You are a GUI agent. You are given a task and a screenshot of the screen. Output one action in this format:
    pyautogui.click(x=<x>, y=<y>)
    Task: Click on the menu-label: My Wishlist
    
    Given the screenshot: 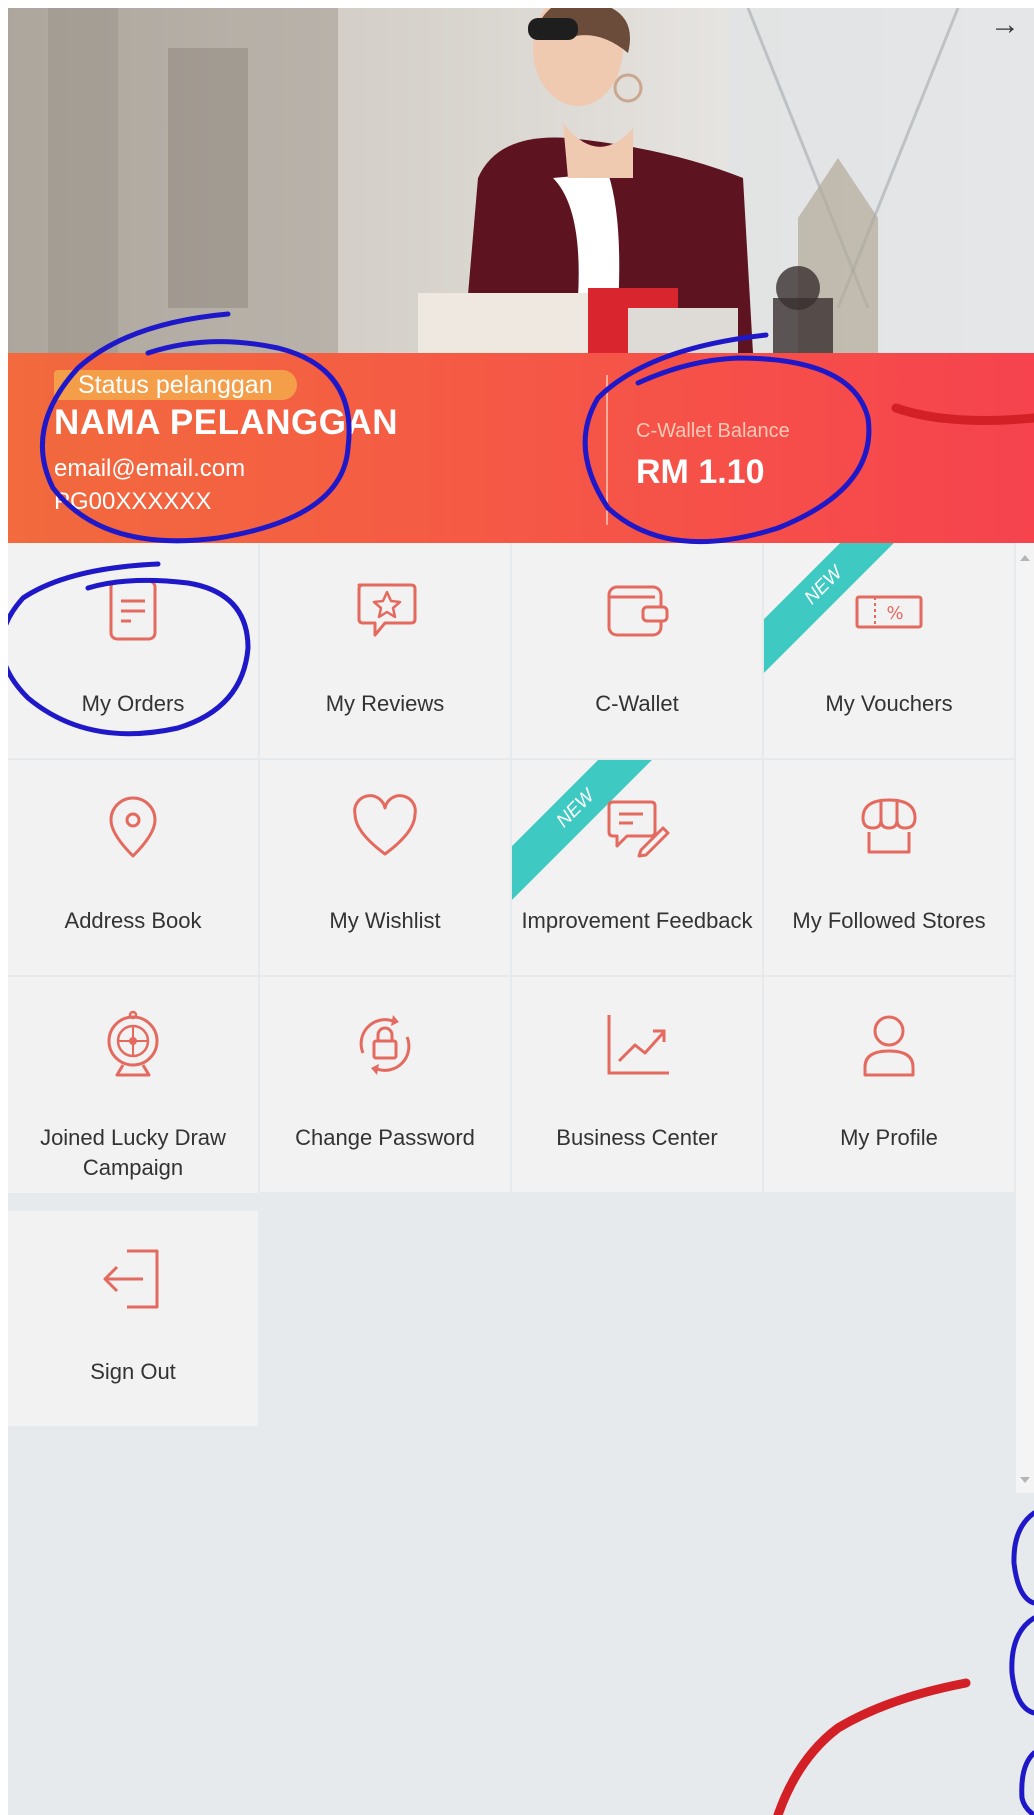 What is the action you would take?
    pyautogui.click(x=385, y=920)
    